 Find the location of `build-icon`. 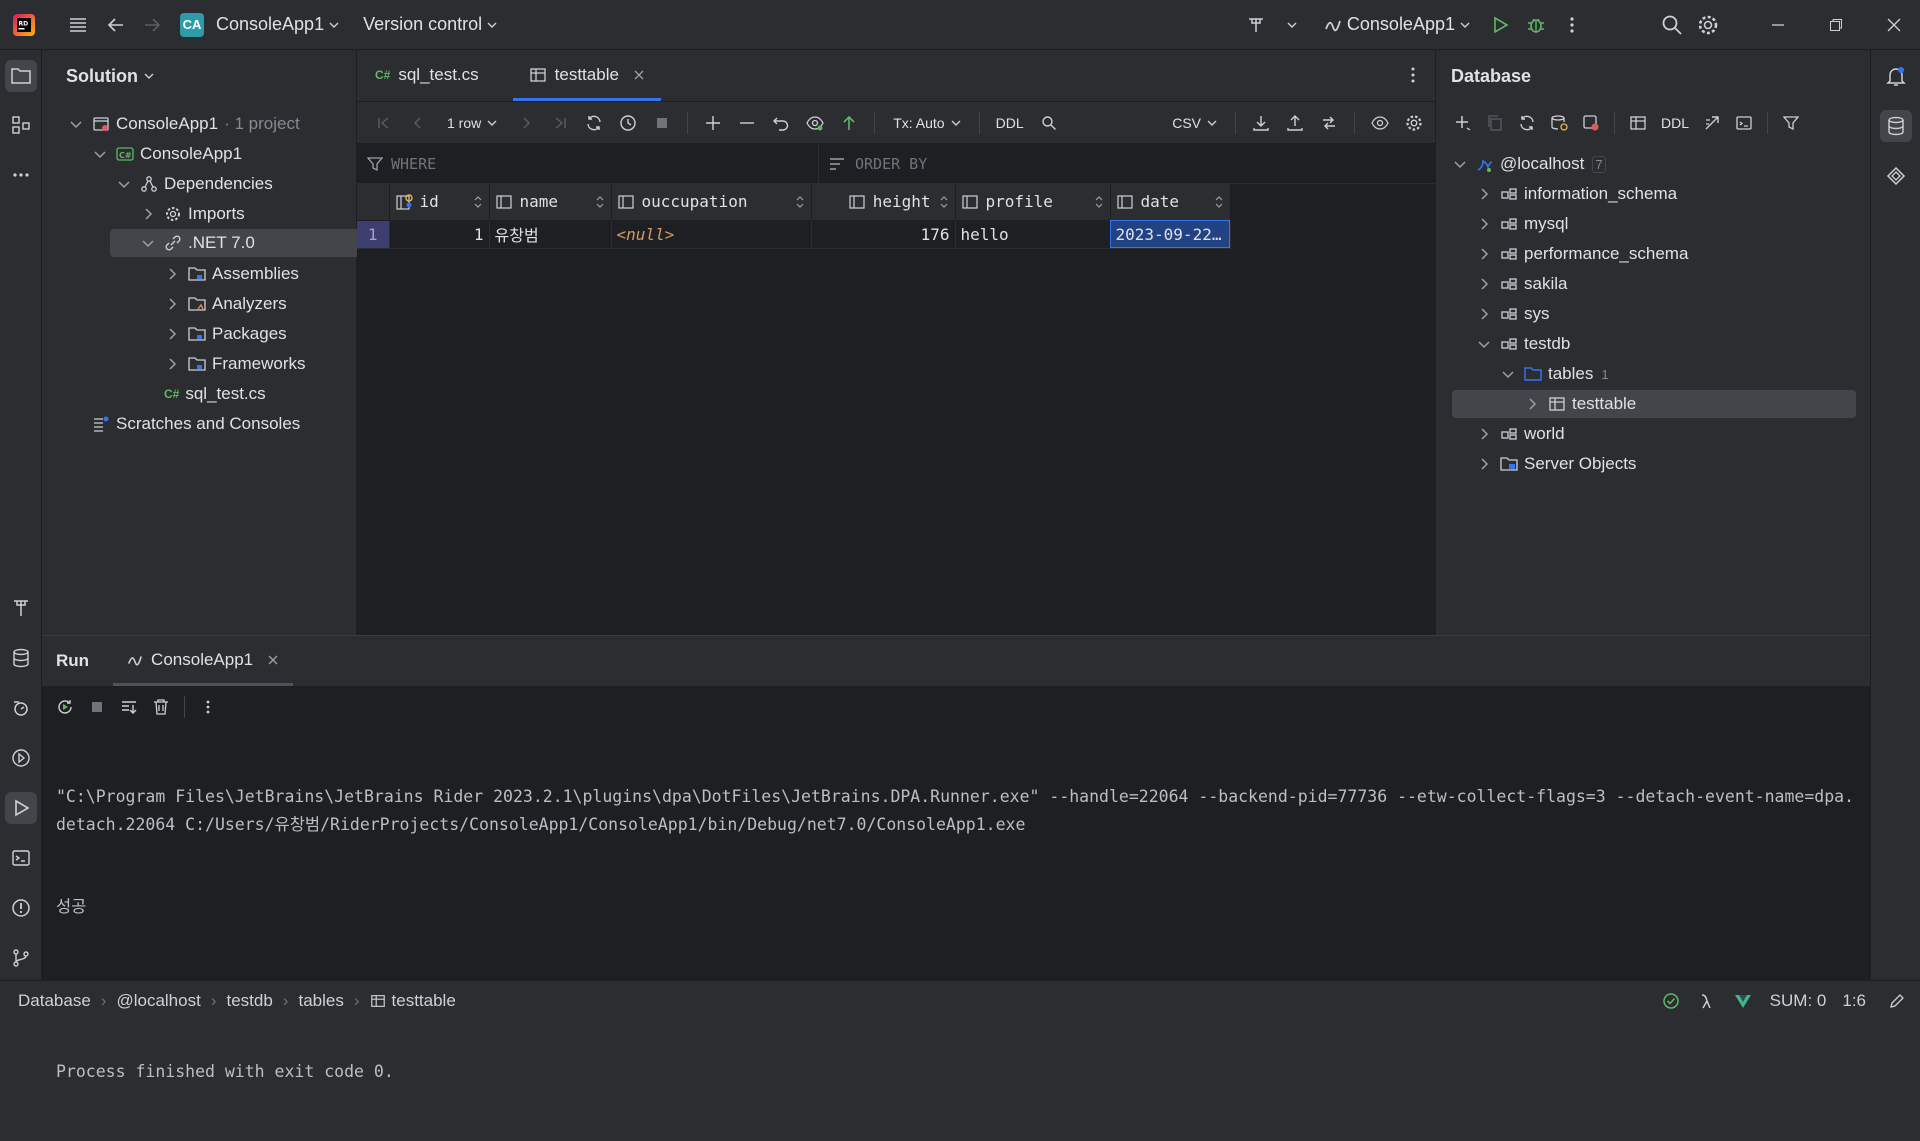

build-icon is located at coordinates (21, 608).